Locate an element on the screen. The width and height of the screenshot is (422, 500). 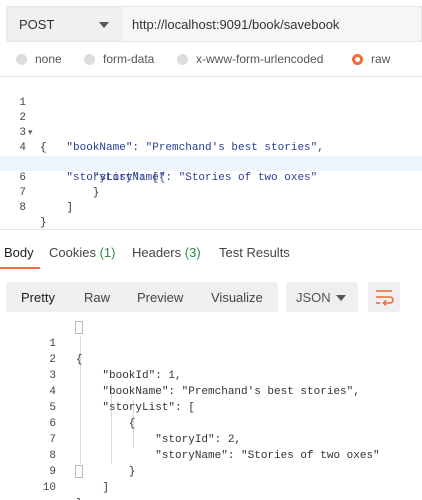
editor-line: 4 ▾ "storyList": [{ is located at coordinates (211, 155).